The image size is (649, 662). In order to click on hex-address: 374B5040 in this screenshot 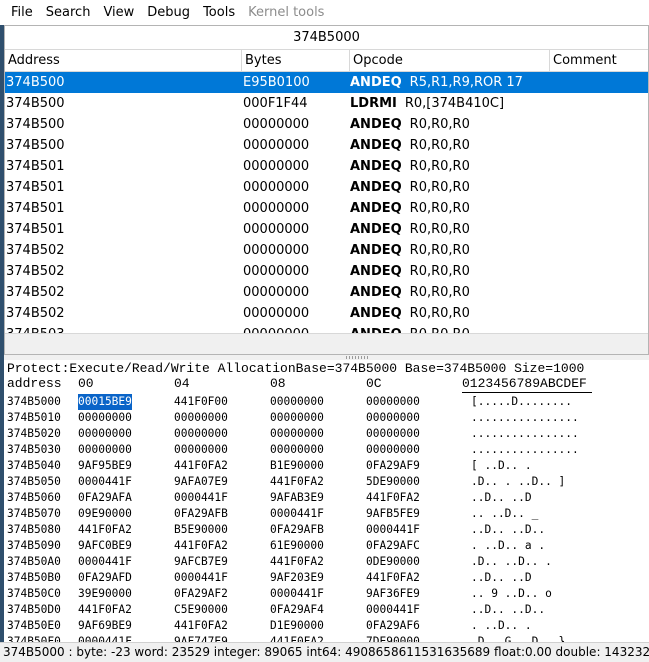, I will do `click(34, 466)`.